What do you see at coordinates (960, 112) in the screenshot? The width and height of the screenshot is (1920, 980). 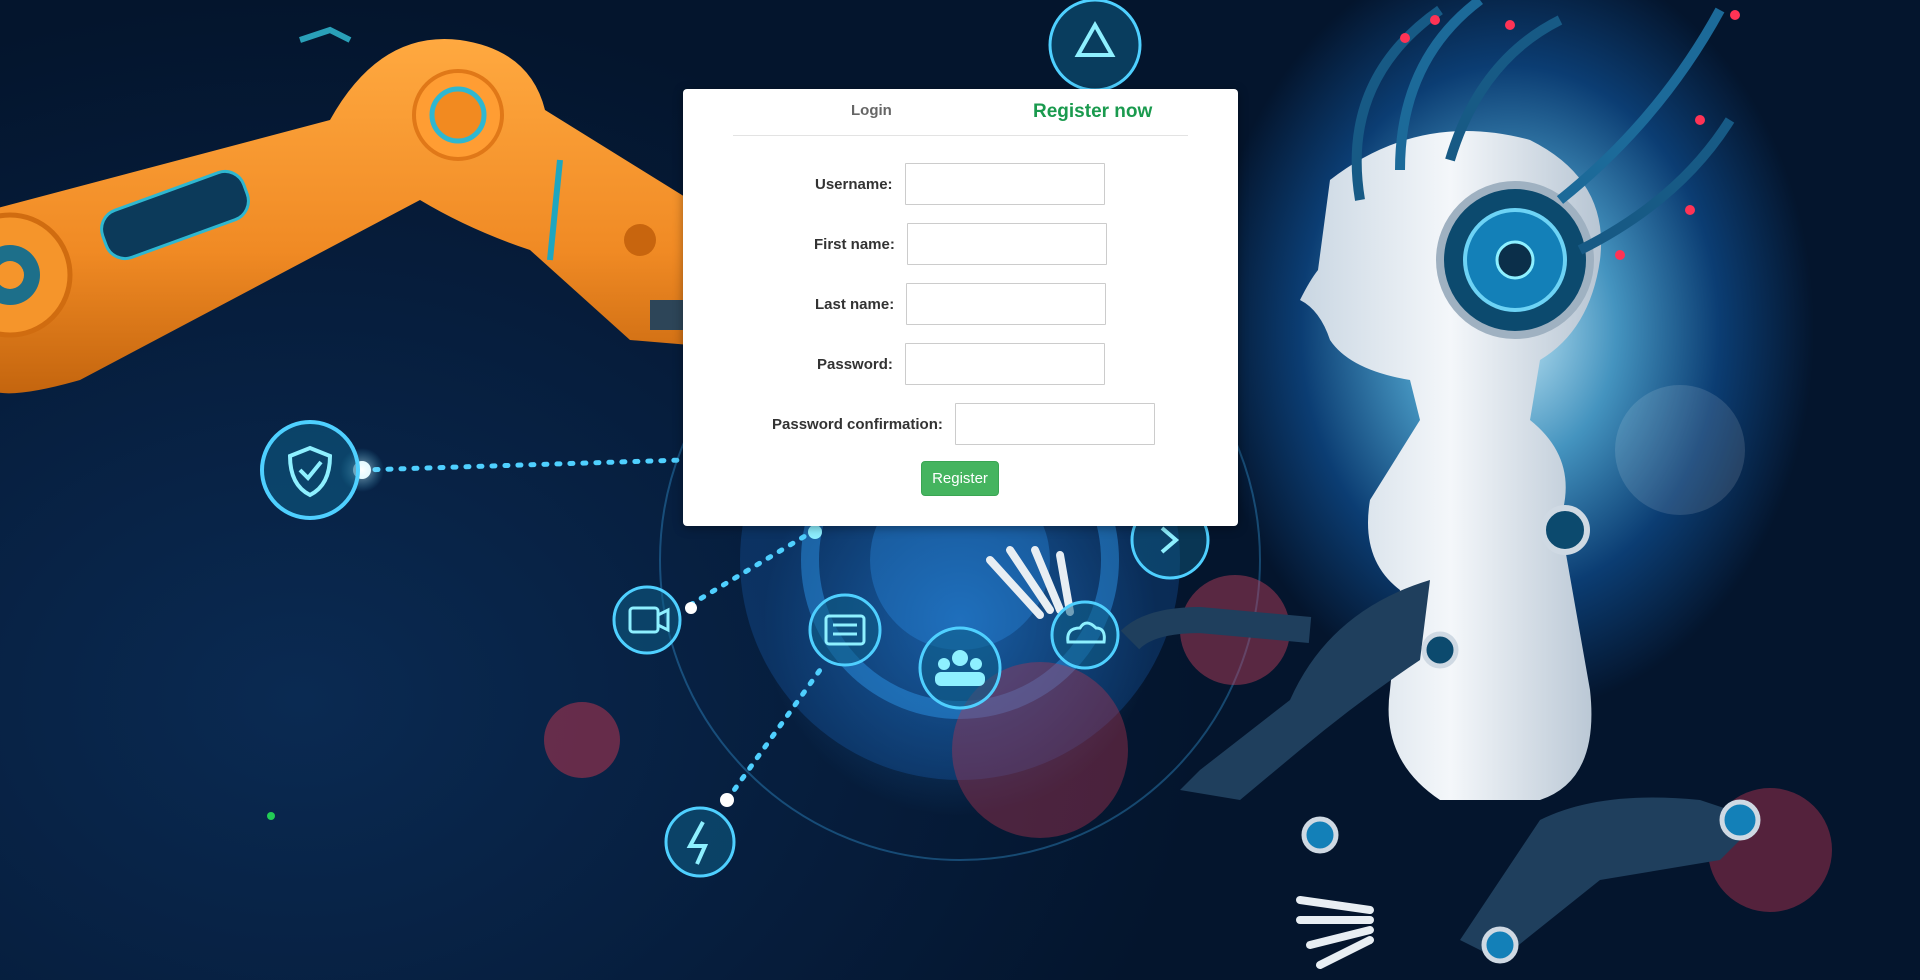 I see `auth-tabs: Login Register now` at bounding box center [960, 112].